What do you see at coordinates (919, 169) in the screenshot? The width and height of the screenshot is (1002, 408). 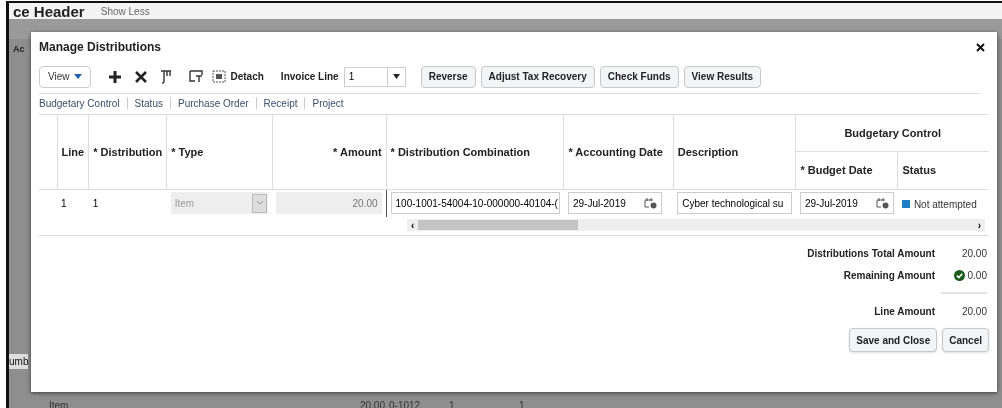 I see `column-header: Status` at bounding box center [919, 169].